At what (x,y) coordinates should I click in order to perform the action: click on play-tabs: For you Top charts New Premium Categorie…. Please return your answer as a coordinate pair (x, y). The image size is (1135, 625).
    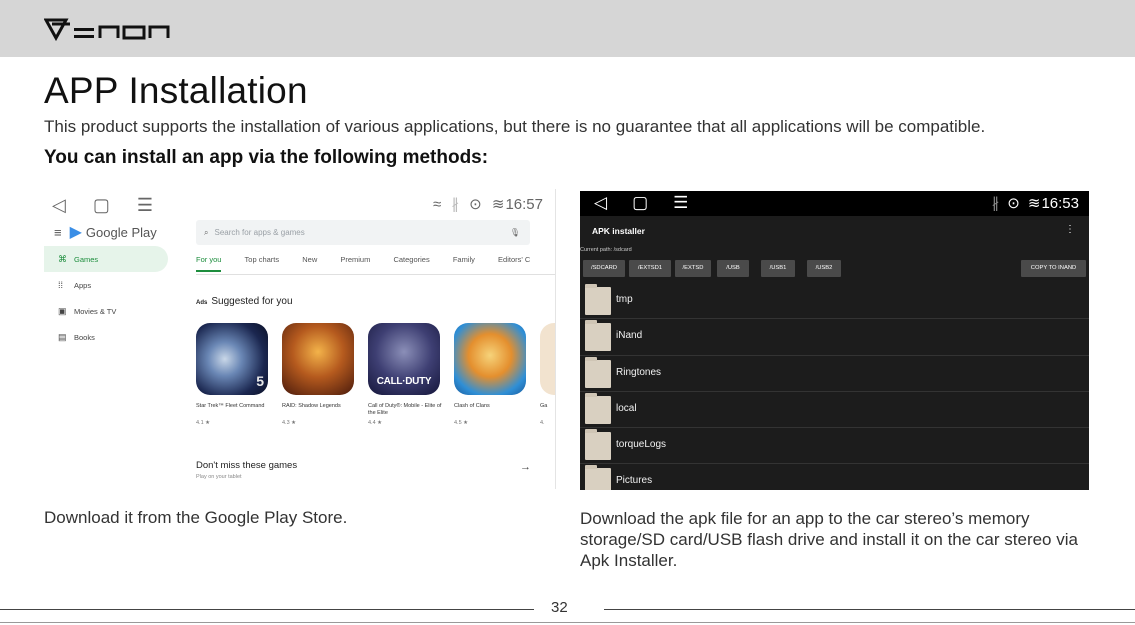
    Looking at the image, I should click on (375, 263).